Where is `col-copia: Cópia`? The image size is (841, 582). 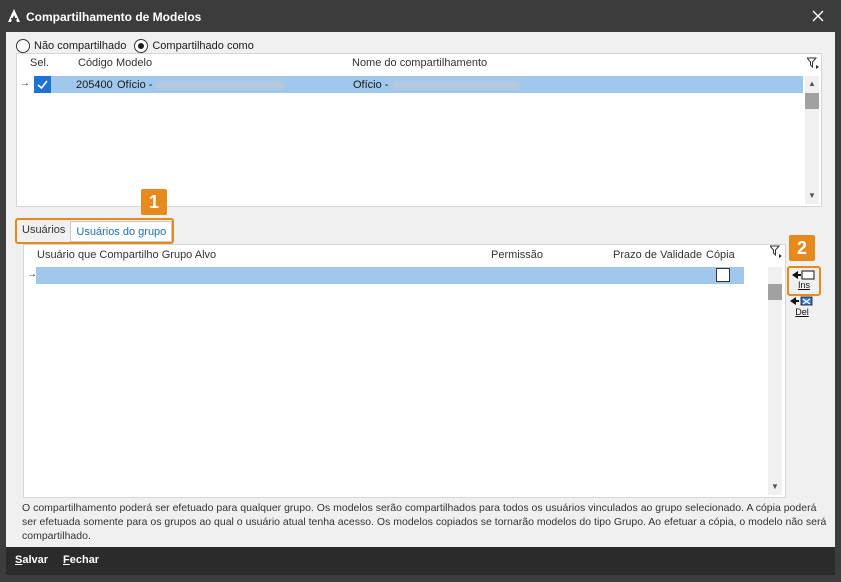 col-copia: Cópia is located at coordinates (720, 255).